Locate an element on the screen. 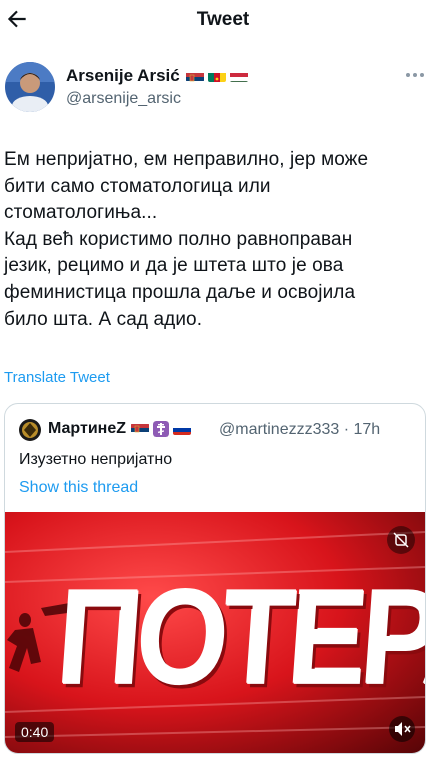 Image resolution: width=446 pixels, height=759 pixels. author-avatar is located at coordinates (30, 87).